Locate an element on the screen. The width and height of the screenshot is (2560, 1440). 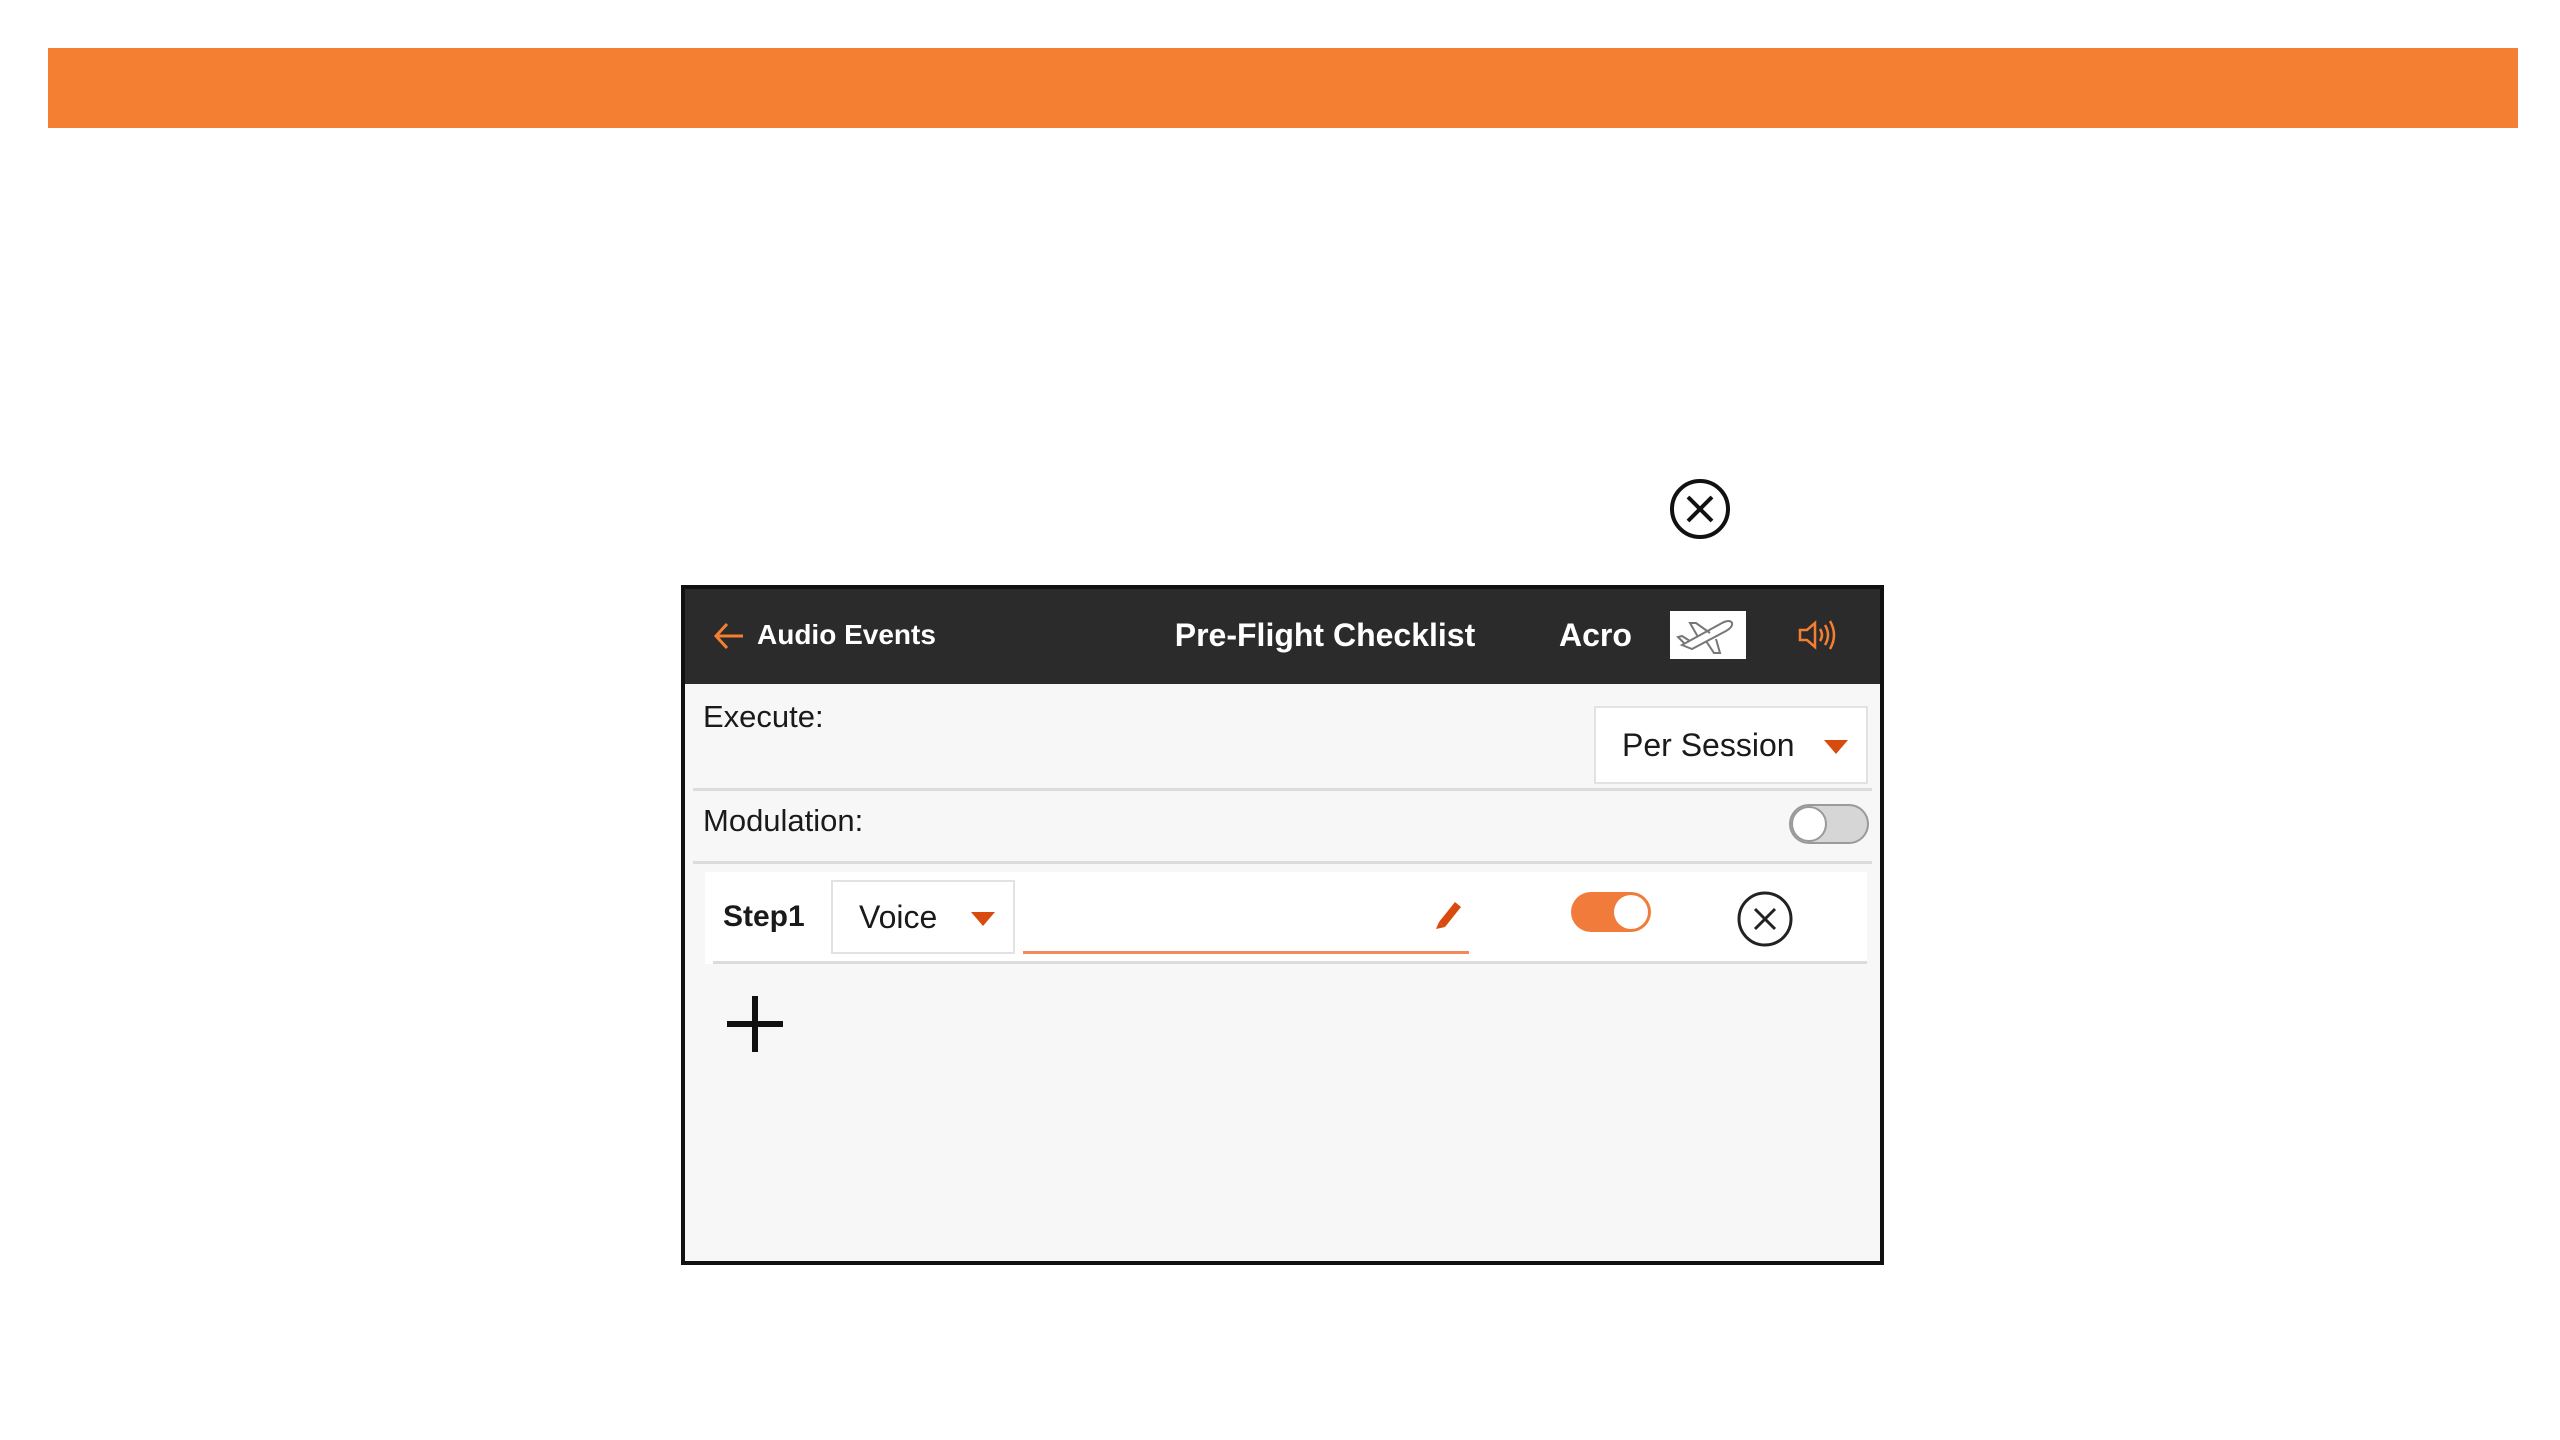
step-label: Step1 is located at coordinates (764, 916).